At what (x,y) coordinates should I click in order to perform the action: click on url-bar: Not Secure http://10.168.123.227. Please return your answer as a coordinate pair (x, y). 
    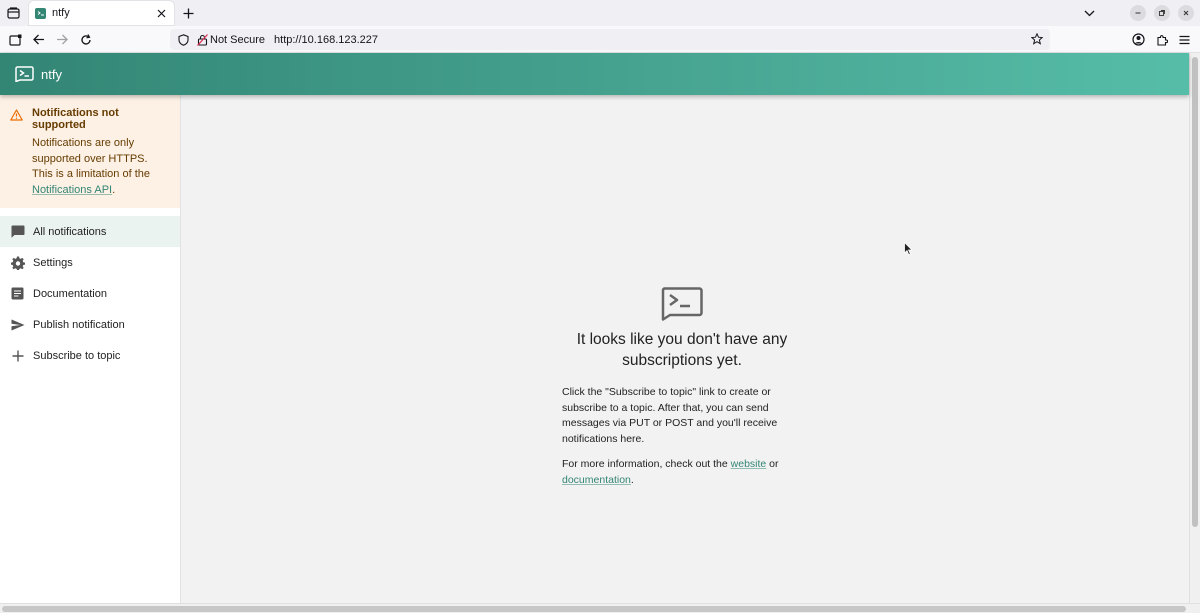
    Looking at the image, I should click on (610, 39).